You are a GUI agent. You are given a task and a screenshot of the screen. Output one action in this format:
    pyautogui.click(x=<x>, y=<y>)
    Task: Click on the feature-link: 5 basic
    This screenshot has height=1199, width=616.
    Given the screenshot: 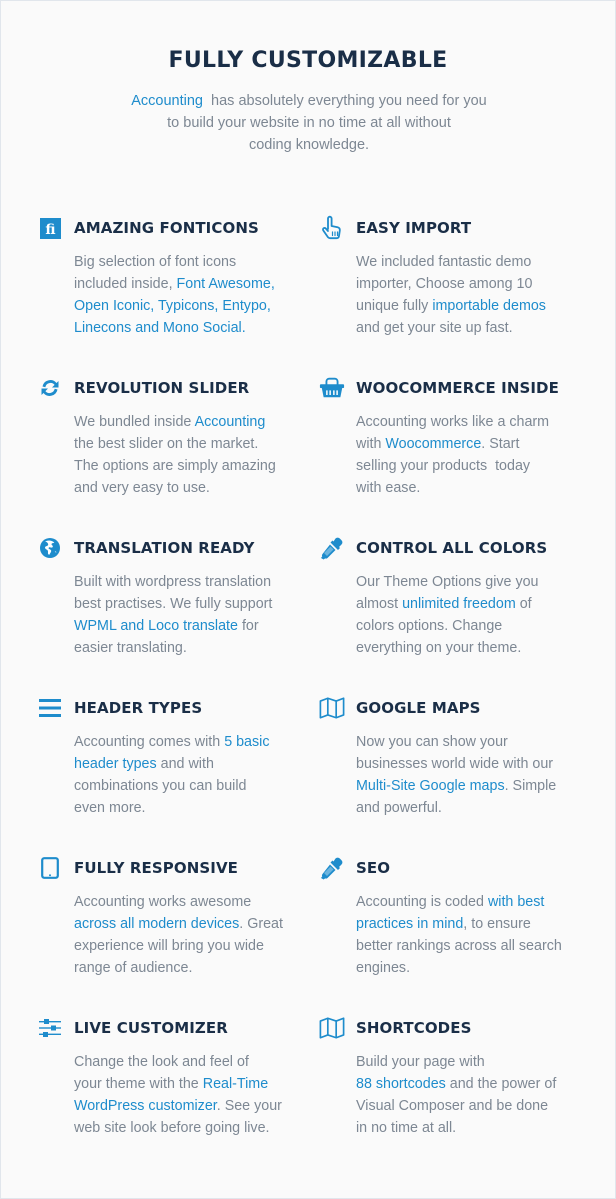 What is the action you would take?
    pyautogui.click(x=246, y=742)
    